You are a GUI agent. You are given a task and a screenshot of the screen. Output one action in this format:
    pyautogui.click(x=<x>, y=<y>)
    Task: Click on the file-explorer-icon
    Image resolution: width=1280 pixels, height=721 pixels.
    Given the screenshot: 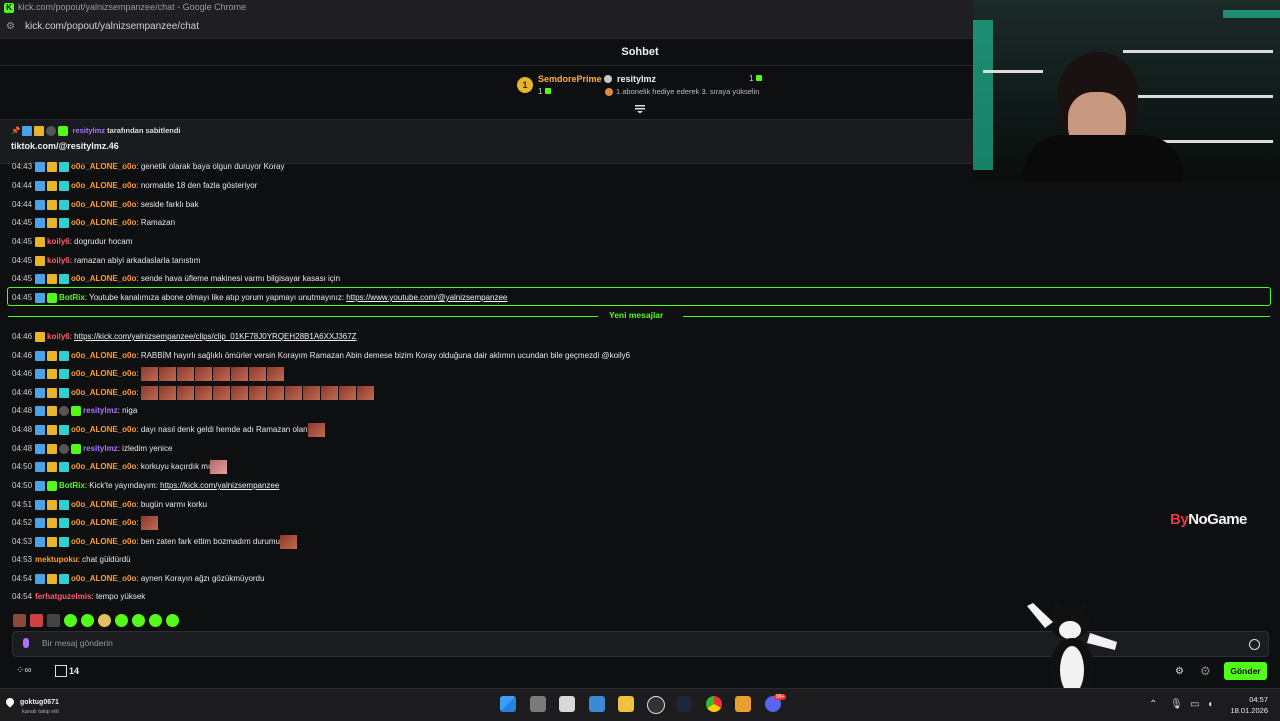 What is the action you would take?
    pyautogui.click(x=626, y=704)
    